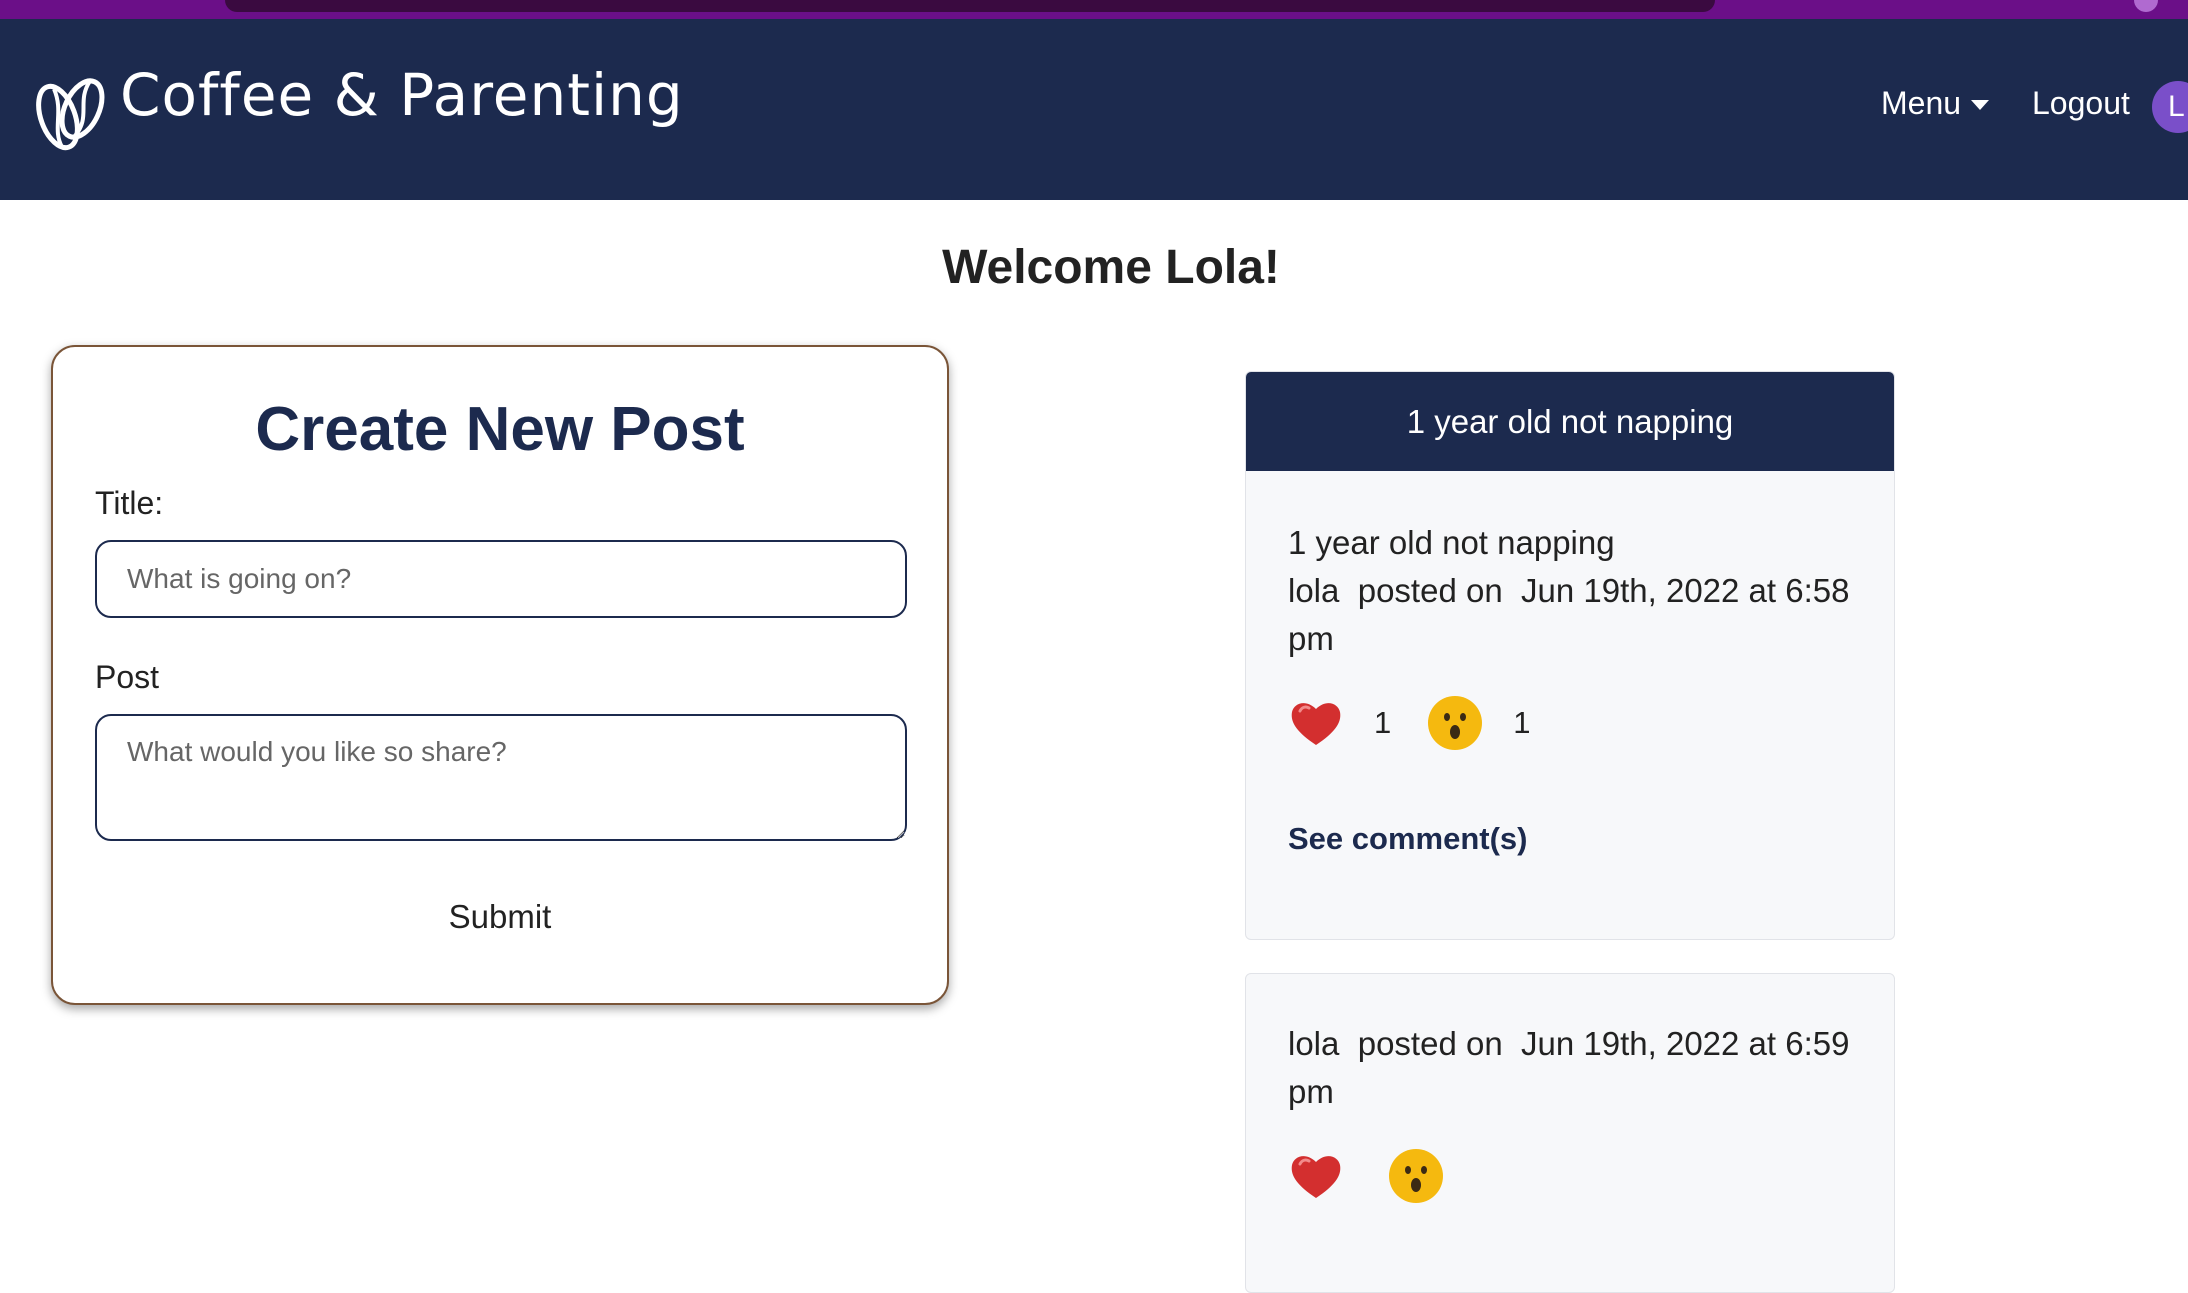  I want to click on navbar: Coffee & Parenting Menu Logout L, so click(1094, 109).